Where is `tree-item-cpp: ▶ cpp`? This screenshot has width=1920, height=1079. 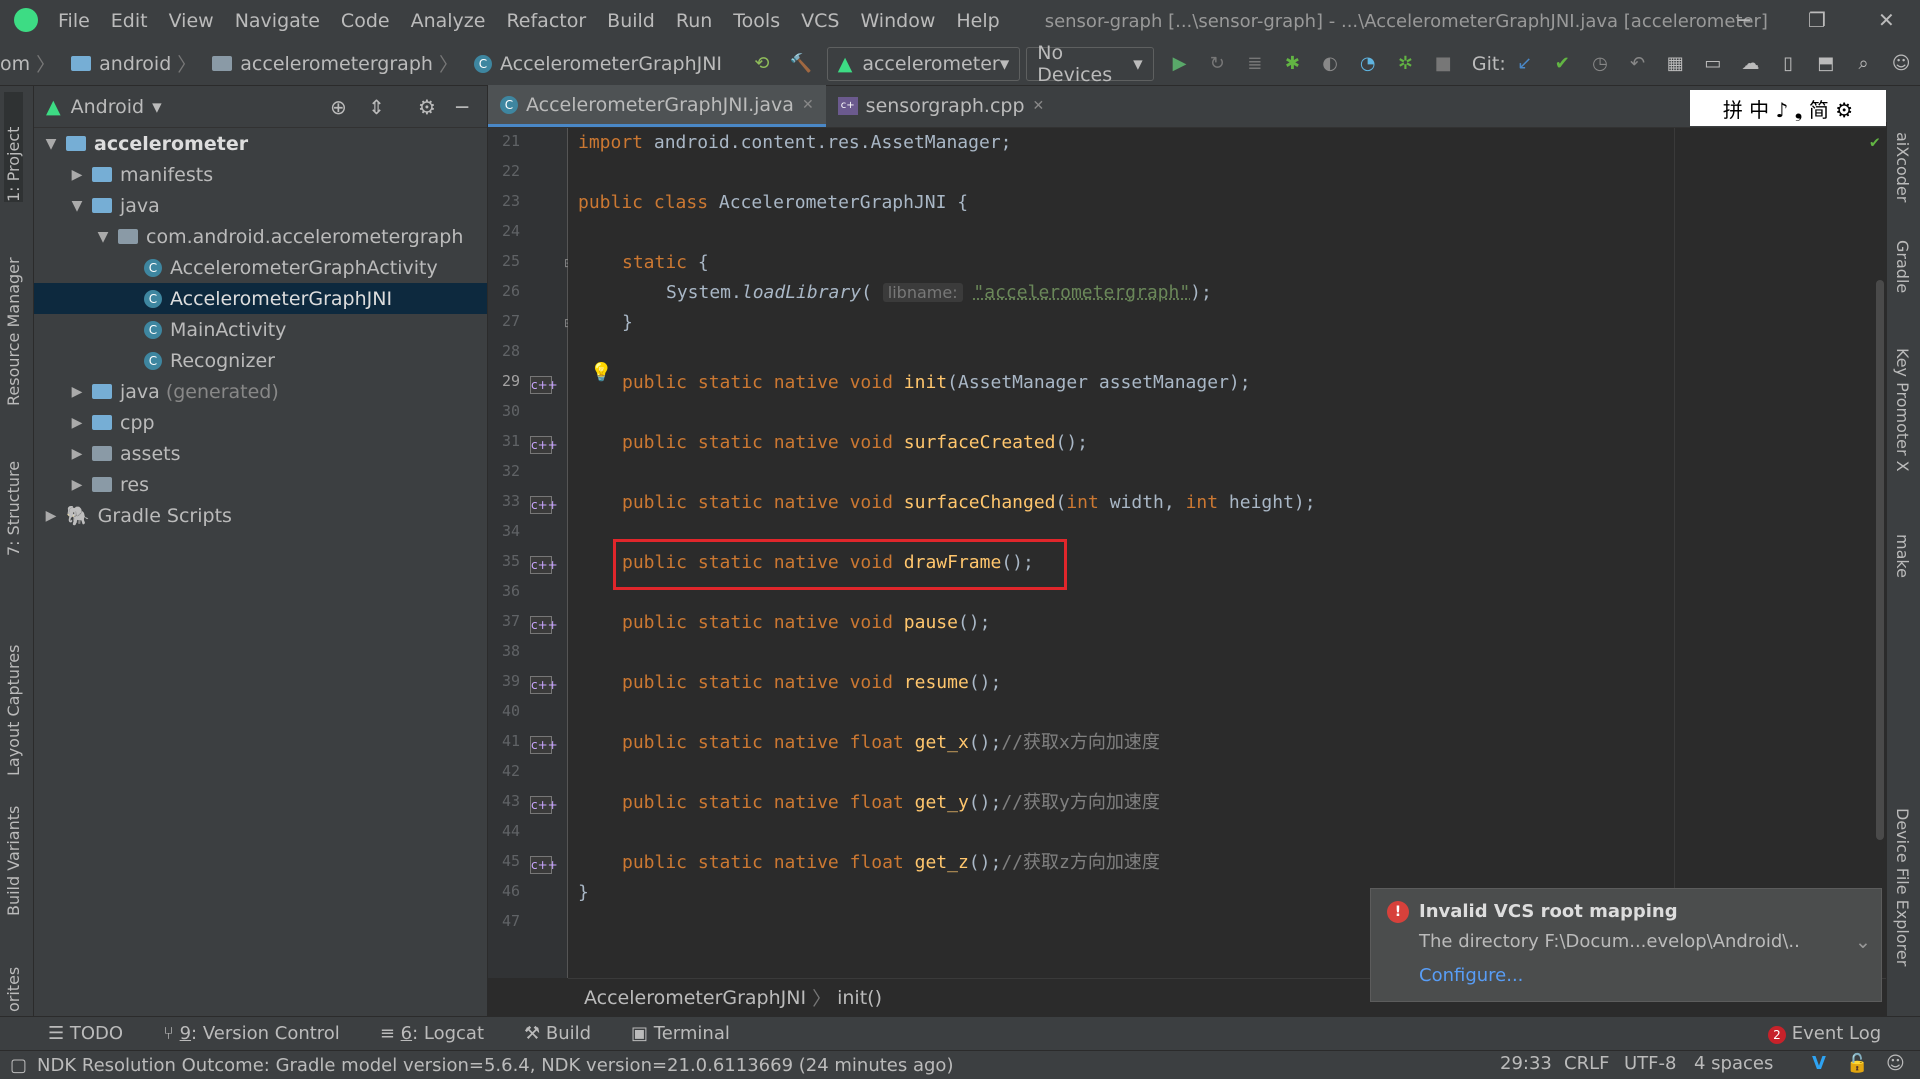
tree-item-cpp: ▶ cpp is located at coordinates (260, 422).